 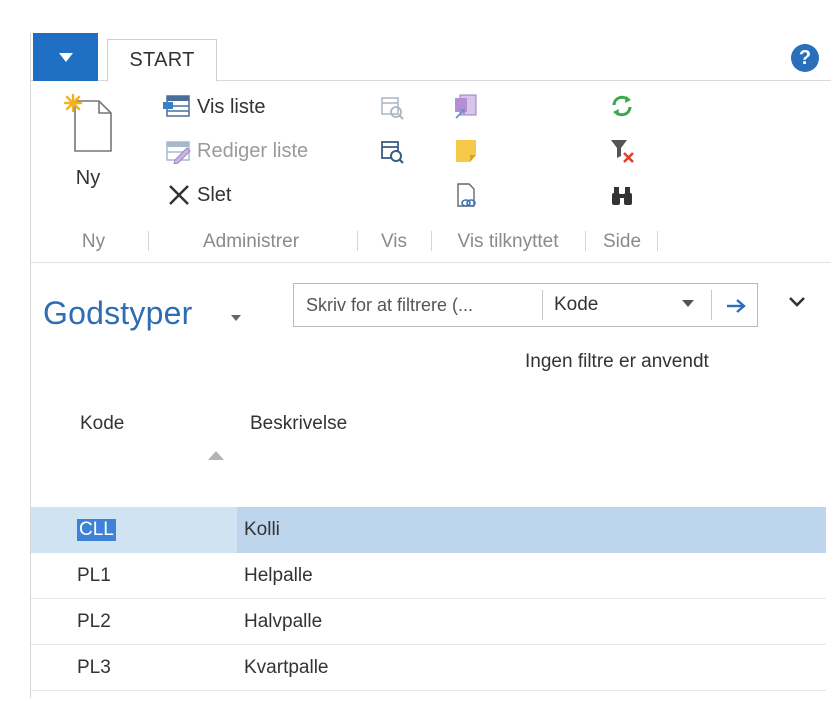 I want to click on row-description: Kvartpalle, so click(x=286, y=668).